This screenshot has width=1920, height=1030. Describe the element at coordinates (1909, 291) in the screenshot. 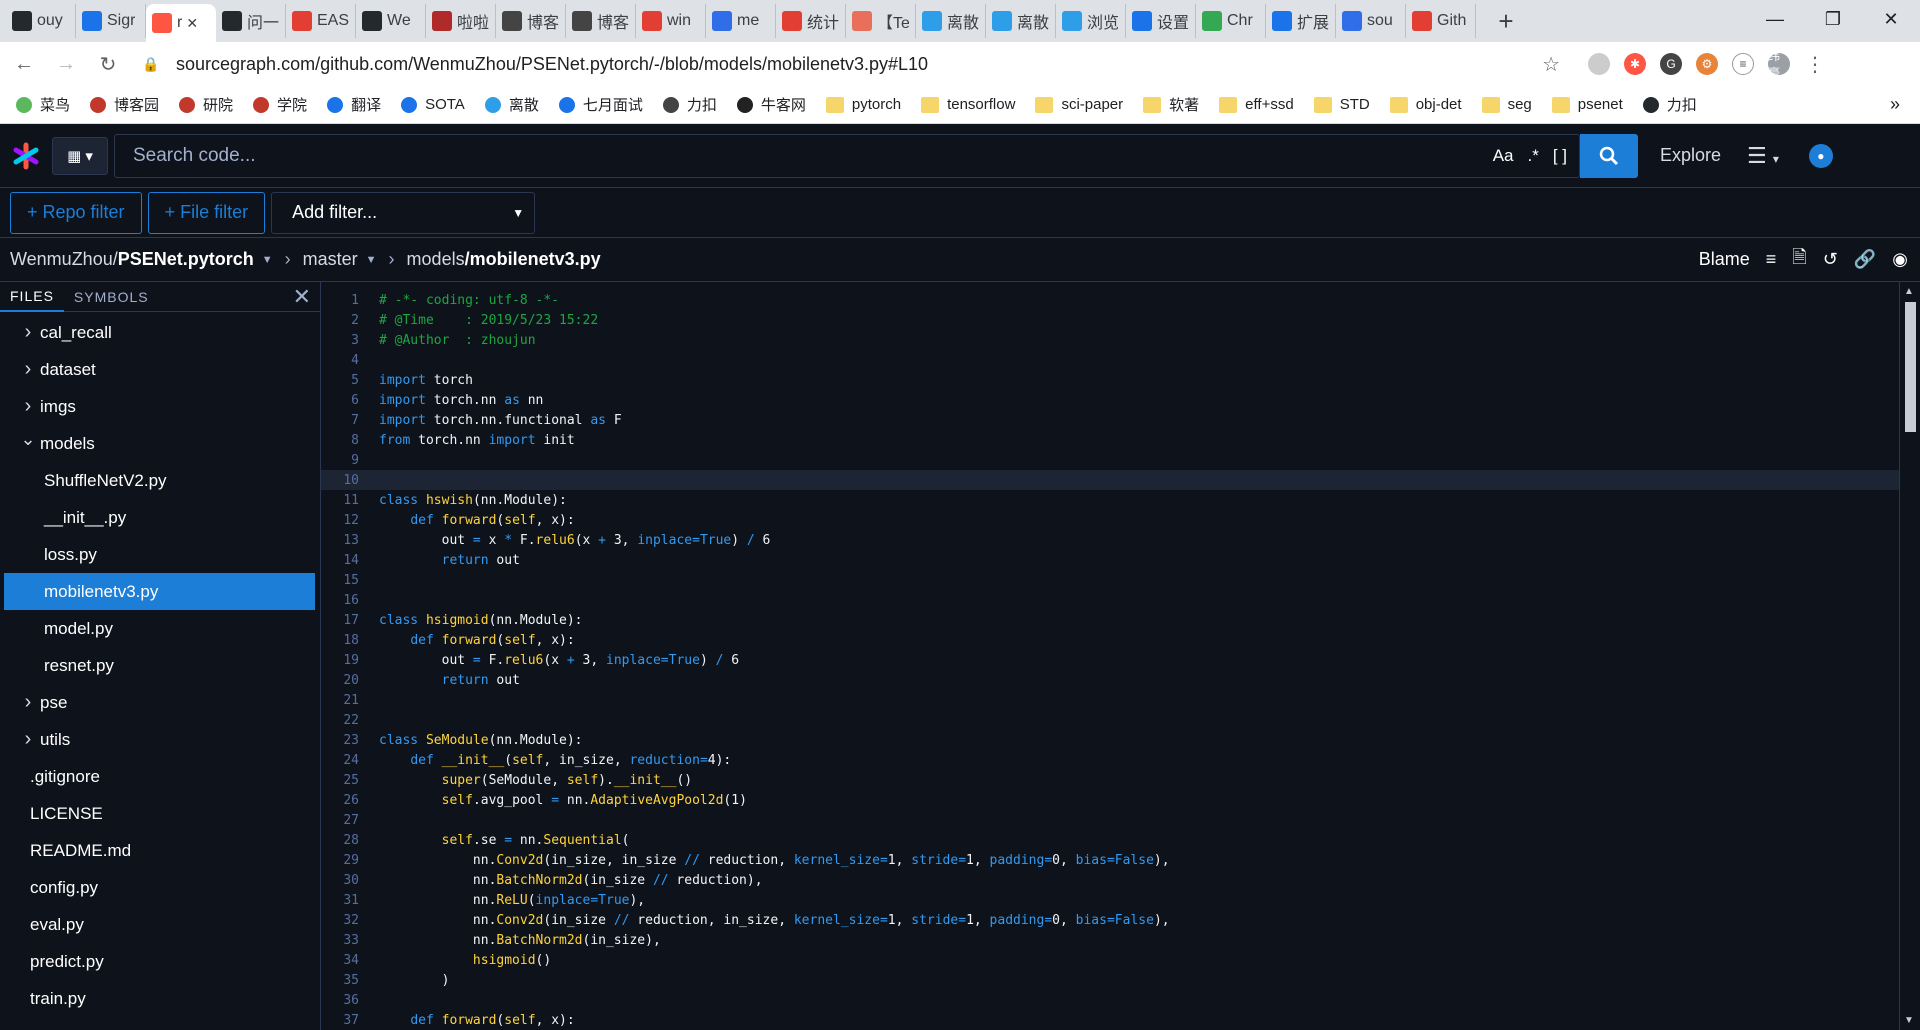

I see `scroll-up-icon: ▲` at that location.